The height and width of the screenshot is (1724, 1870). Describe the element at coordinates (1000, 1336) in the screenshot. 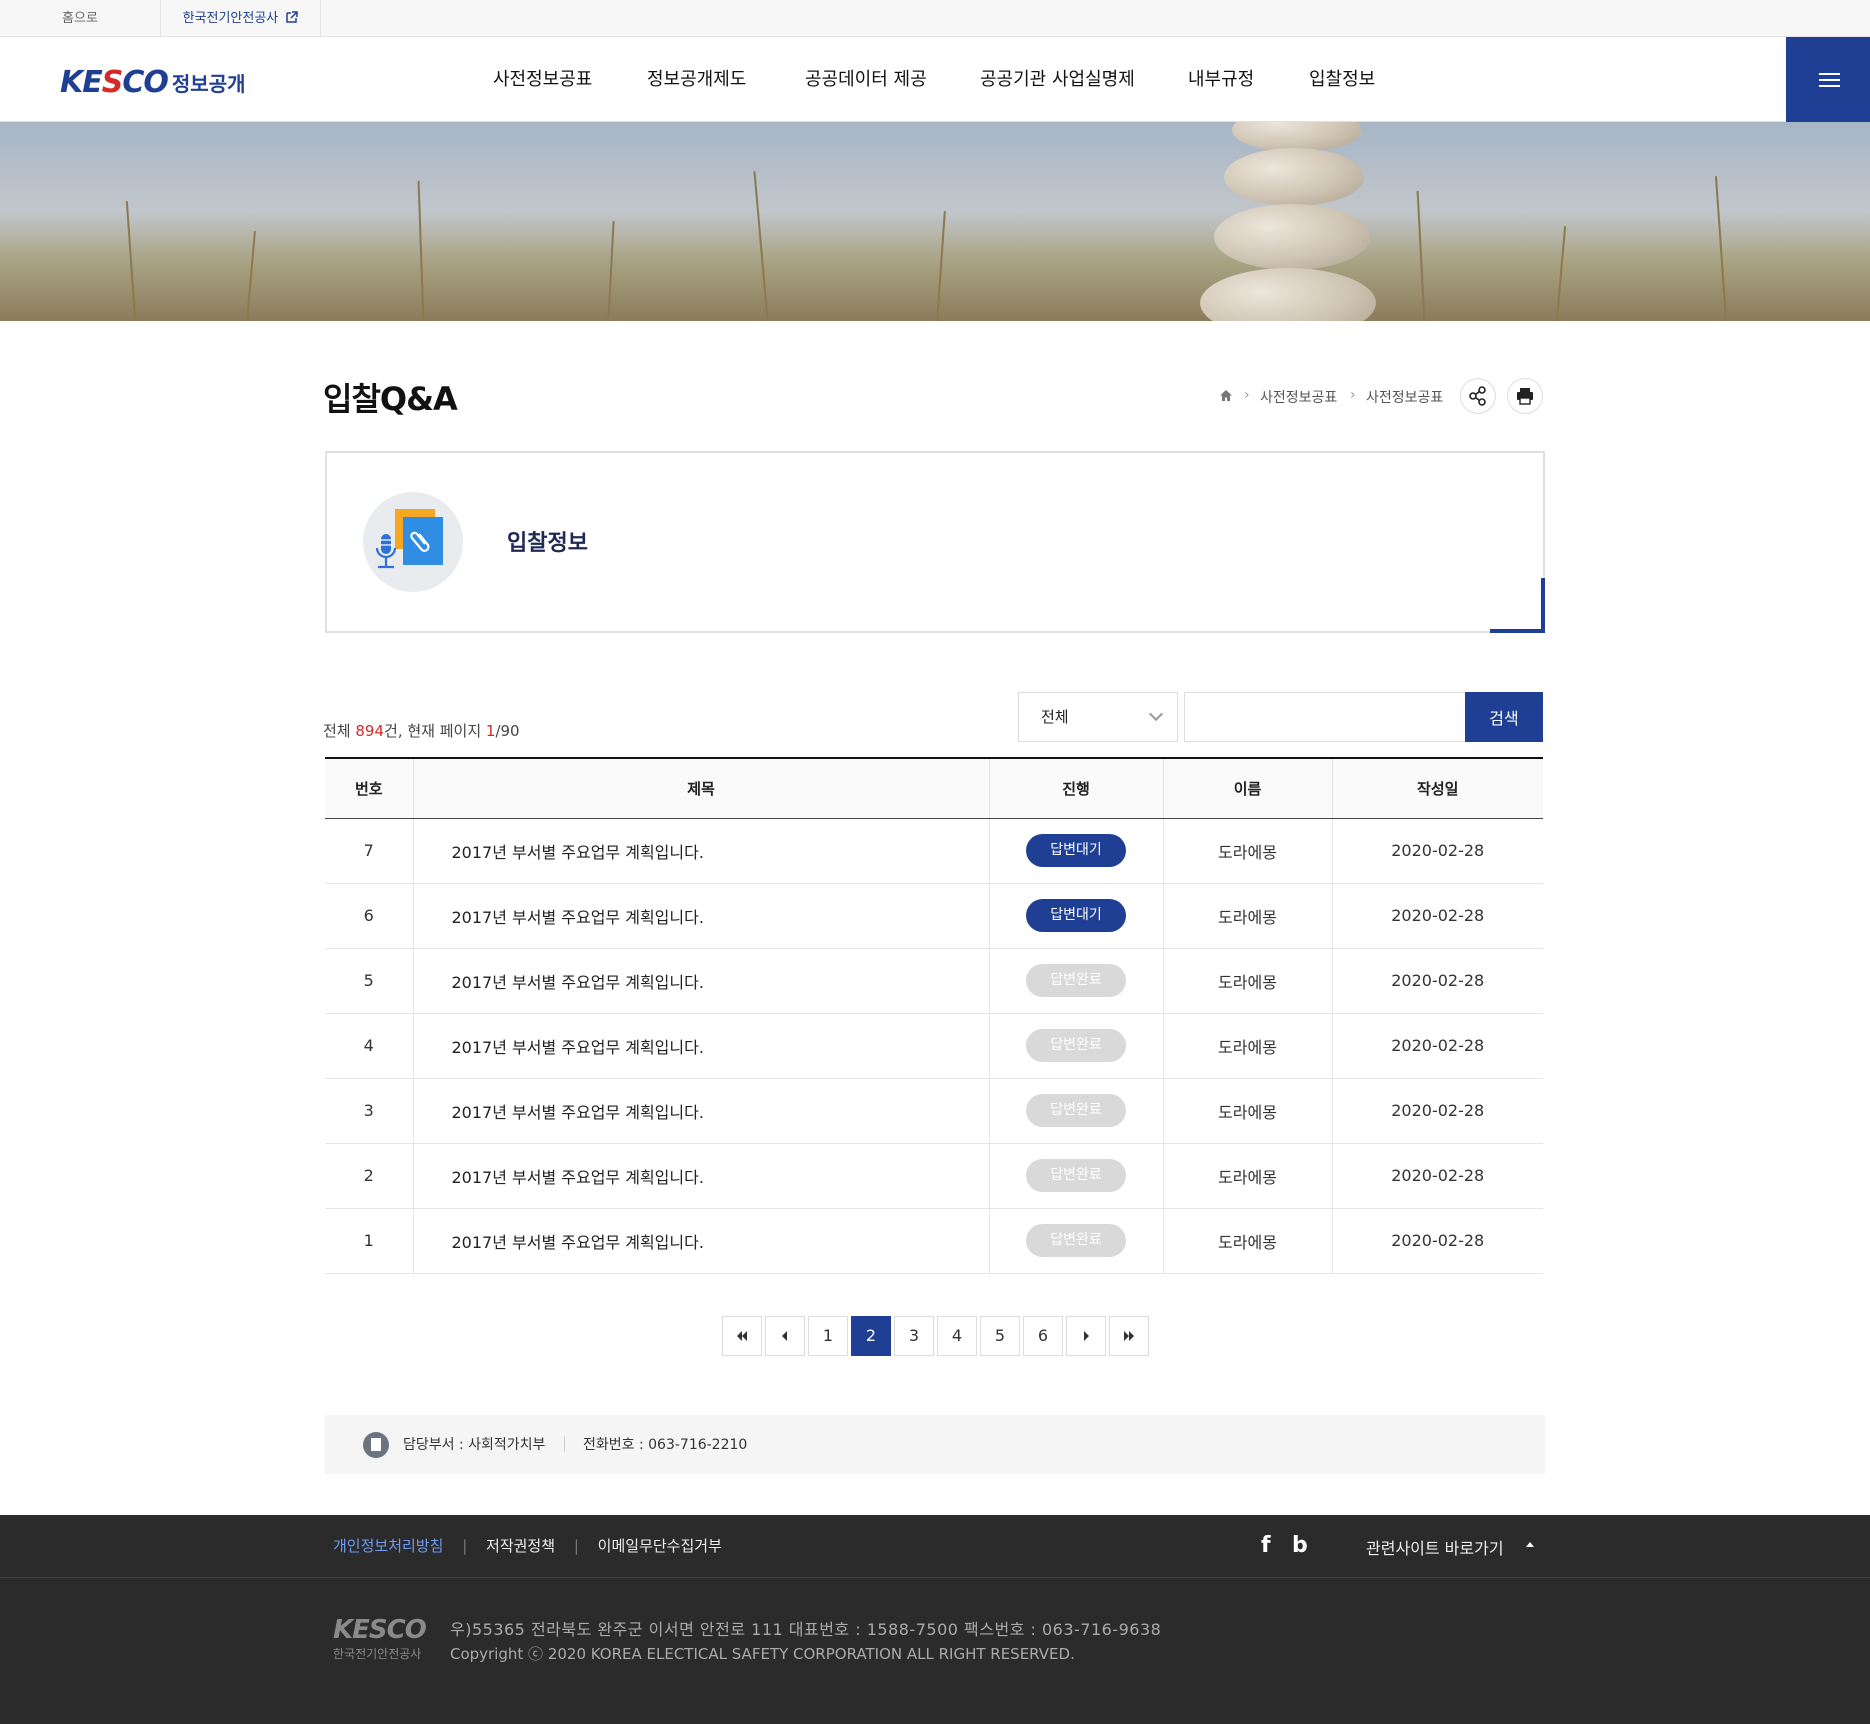

I see `page-5: 5` at that location.